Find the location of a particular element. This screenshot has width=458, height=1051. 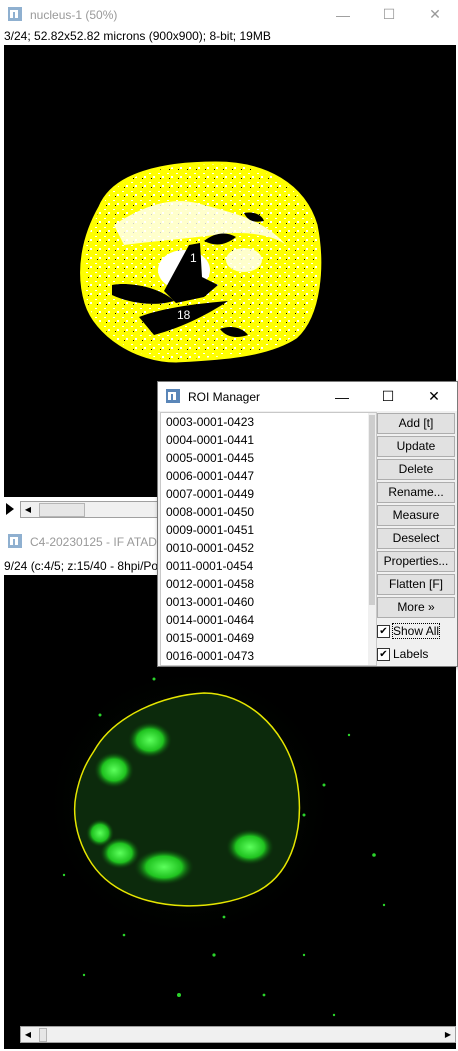

labels-checkbox: ✔ is located at coordinates (383, 654).